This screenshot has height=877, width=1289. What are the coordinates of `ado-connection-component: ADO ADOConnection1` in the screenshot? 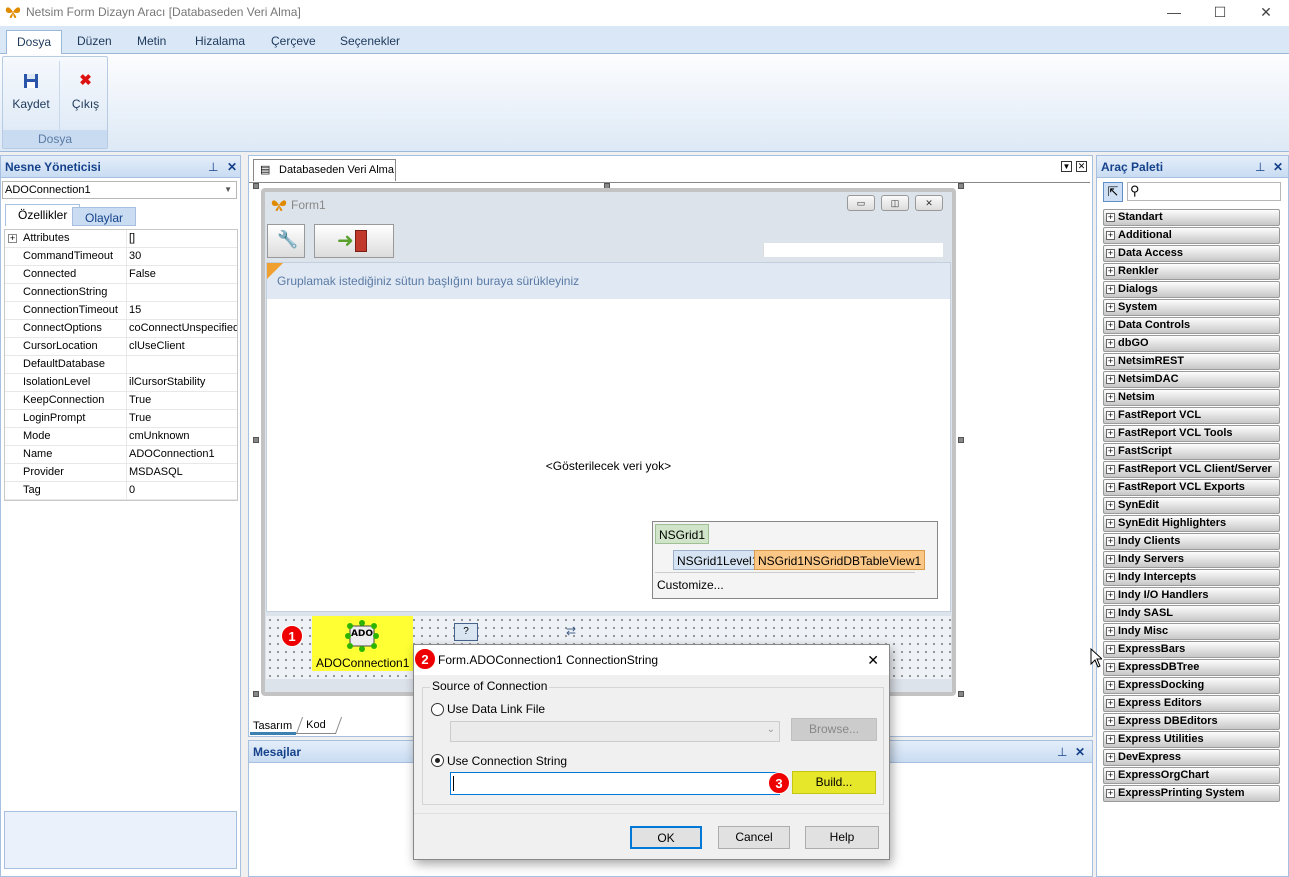 It's located at (362, 643).